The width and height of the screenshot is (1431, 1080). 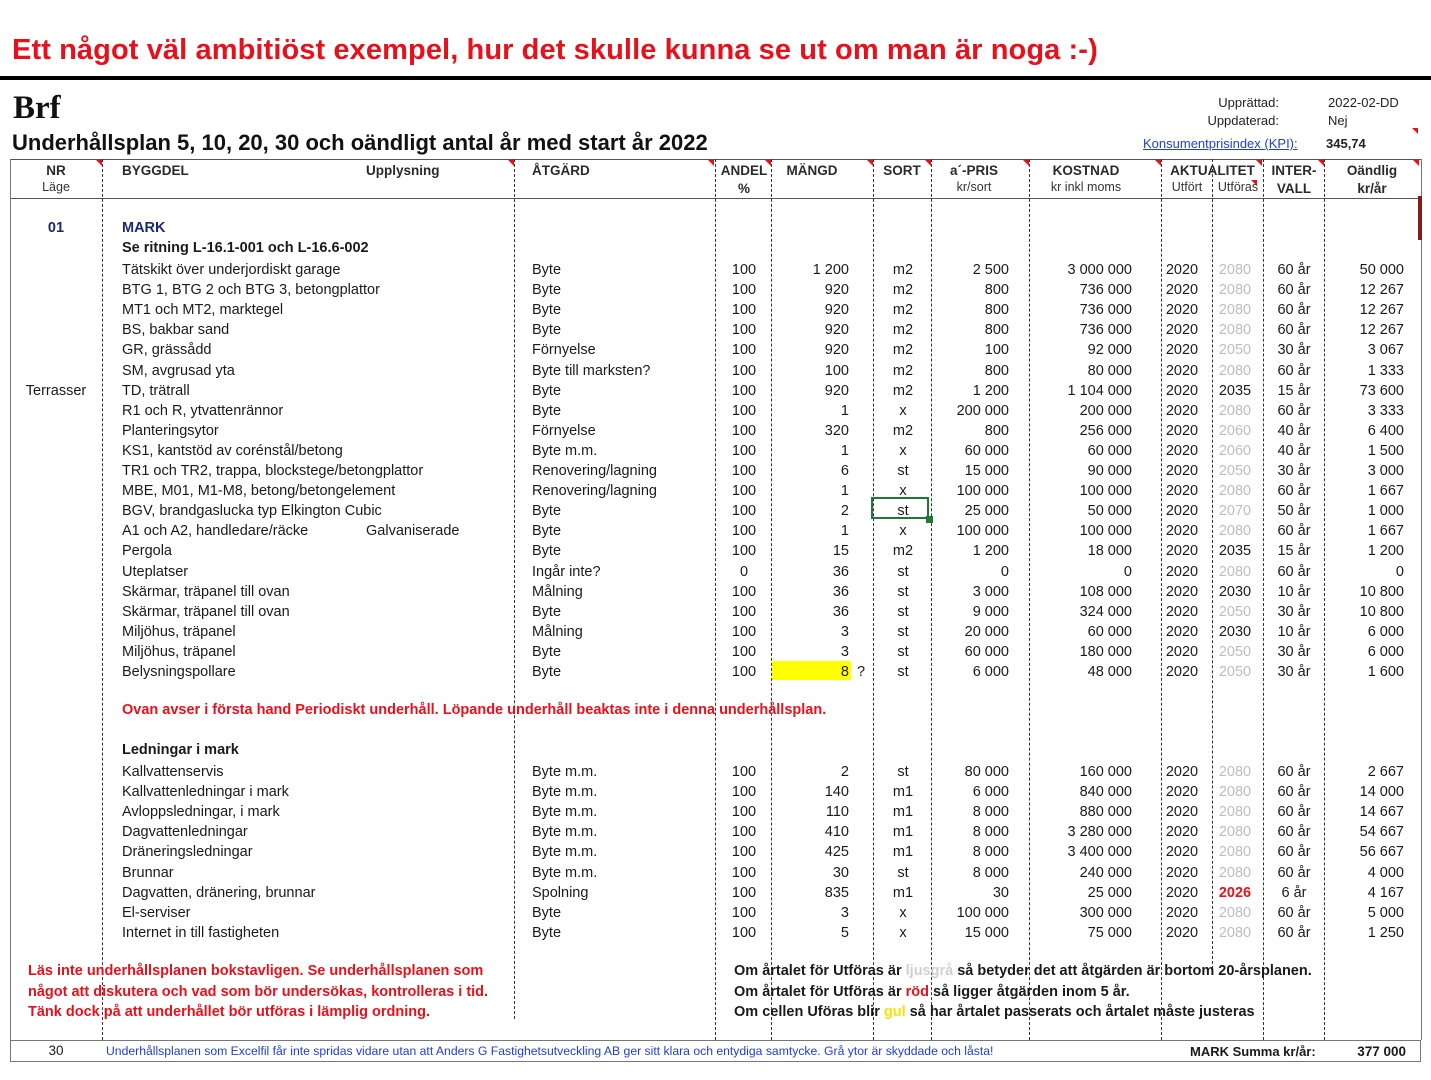 What do you see at coordinates (812, 672) in the screenshot?
I see `row-mangd: 8` at bounding box center [812, 672].